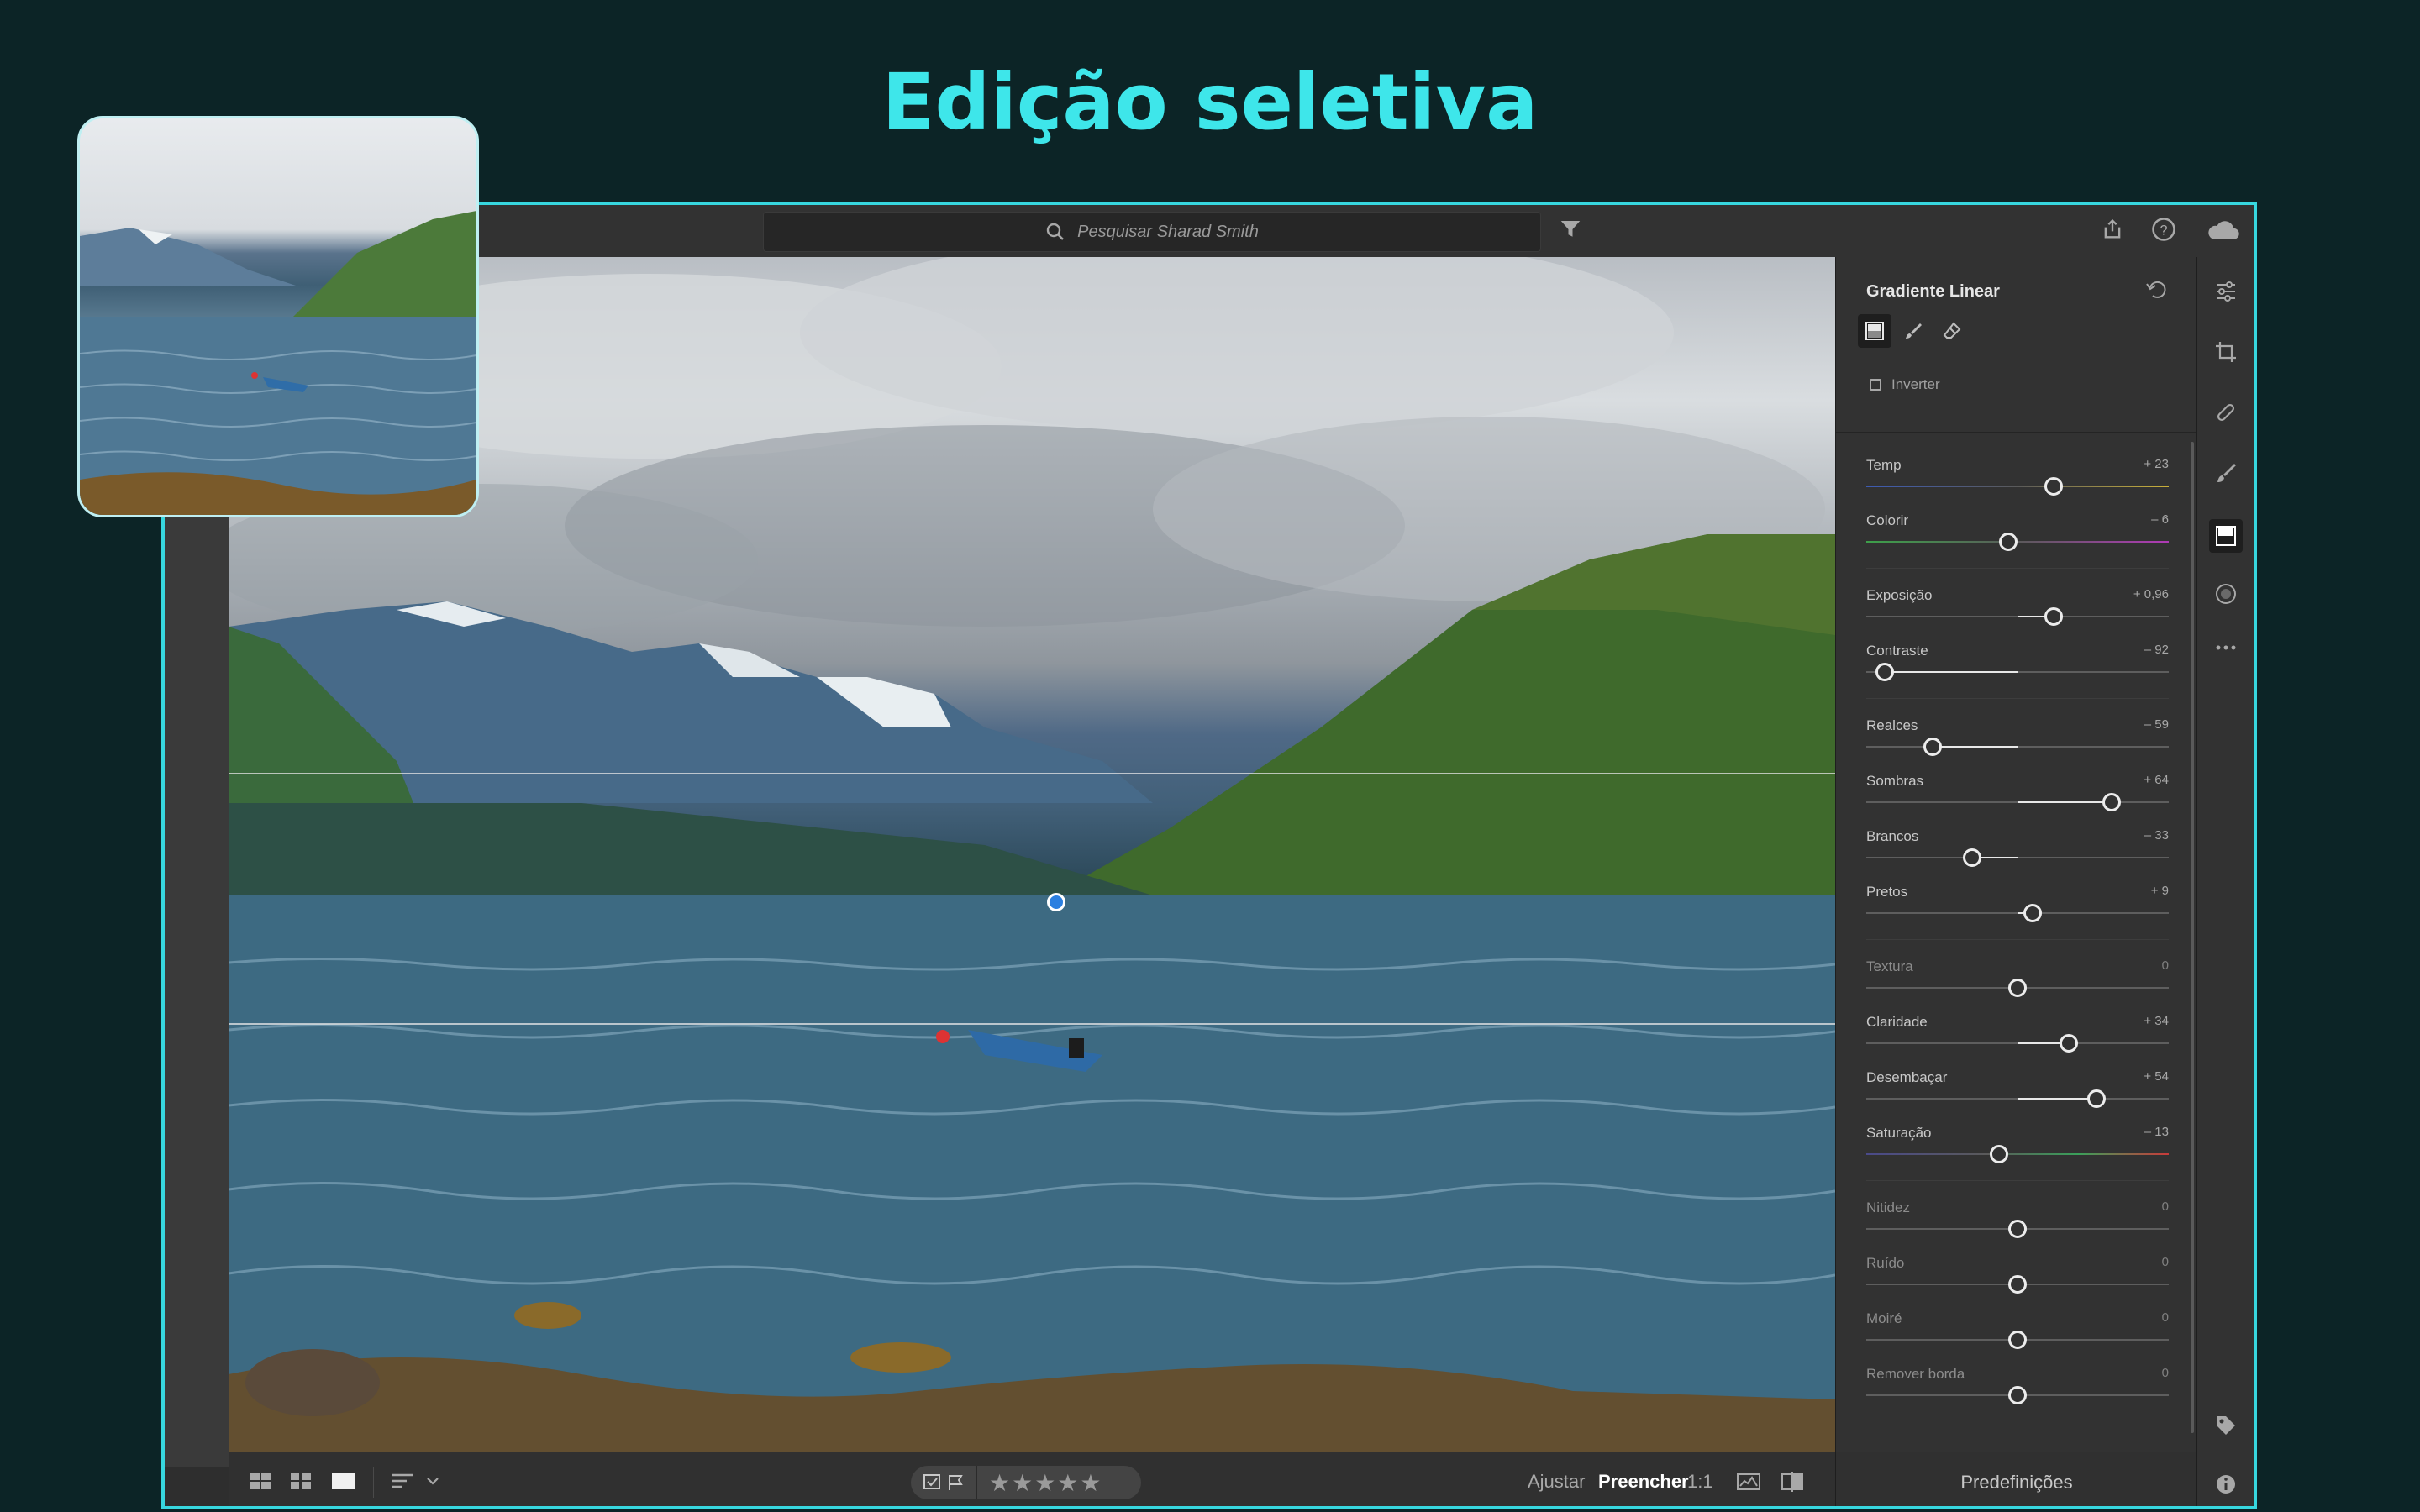 This screenshot has height=1512, width=2420. Describe the element at coordinates (956, 1482) in the screenshot. I see `reject-flag-icon` at that location.